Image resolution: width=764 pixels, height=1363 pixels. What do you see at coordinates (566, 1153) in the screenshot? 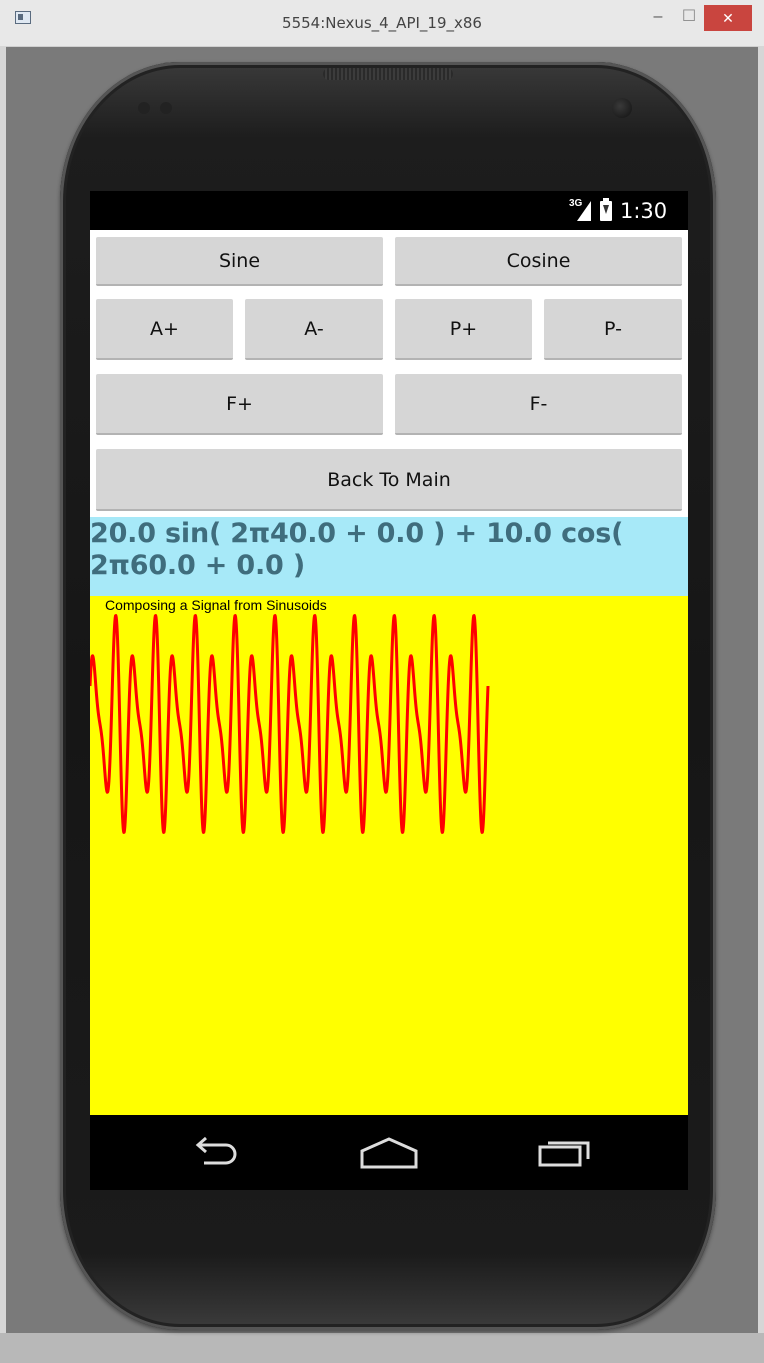
I see `recent-apps-icon` at bounding box center [566, 1153].